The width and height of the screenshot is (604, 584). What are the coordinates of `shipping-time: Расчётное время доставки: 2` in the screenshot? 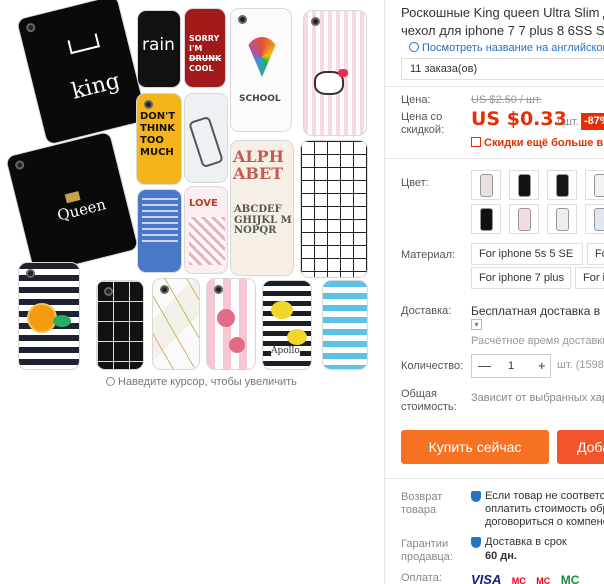 It's located at (537, 341).